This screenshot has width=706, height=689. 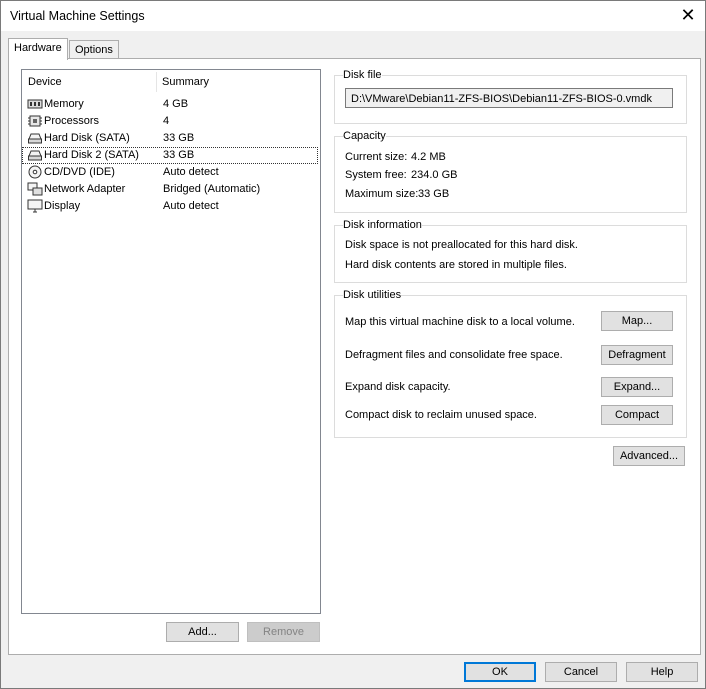 What do you see at coordinates (434, 175) in the screenshot?
I see `system-free-value: 234.0 GB` at bounding box center [434, 175].